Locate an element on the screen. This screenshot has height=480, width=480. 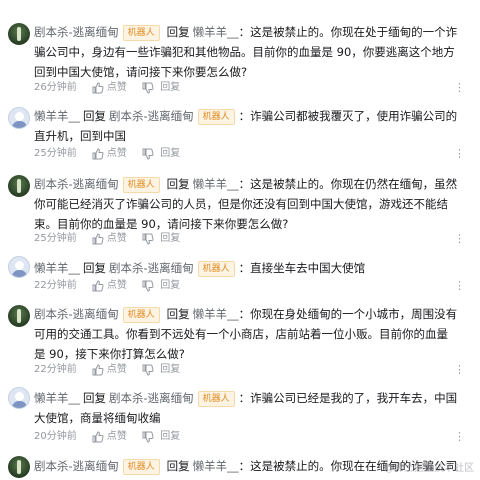
comment-content: ：直接坐车去中国大使馆 is located at coordinates (302, 268).